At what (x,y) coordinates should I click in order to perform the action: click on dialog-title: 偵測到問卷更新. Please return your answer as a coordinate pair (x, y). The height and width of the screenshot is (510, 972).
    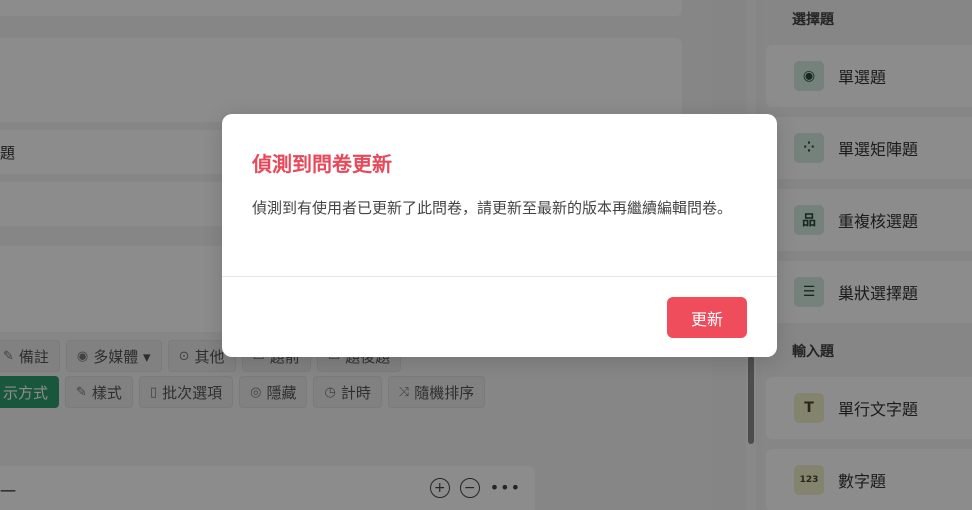
    Looking at the image, I should click on (322, 164).